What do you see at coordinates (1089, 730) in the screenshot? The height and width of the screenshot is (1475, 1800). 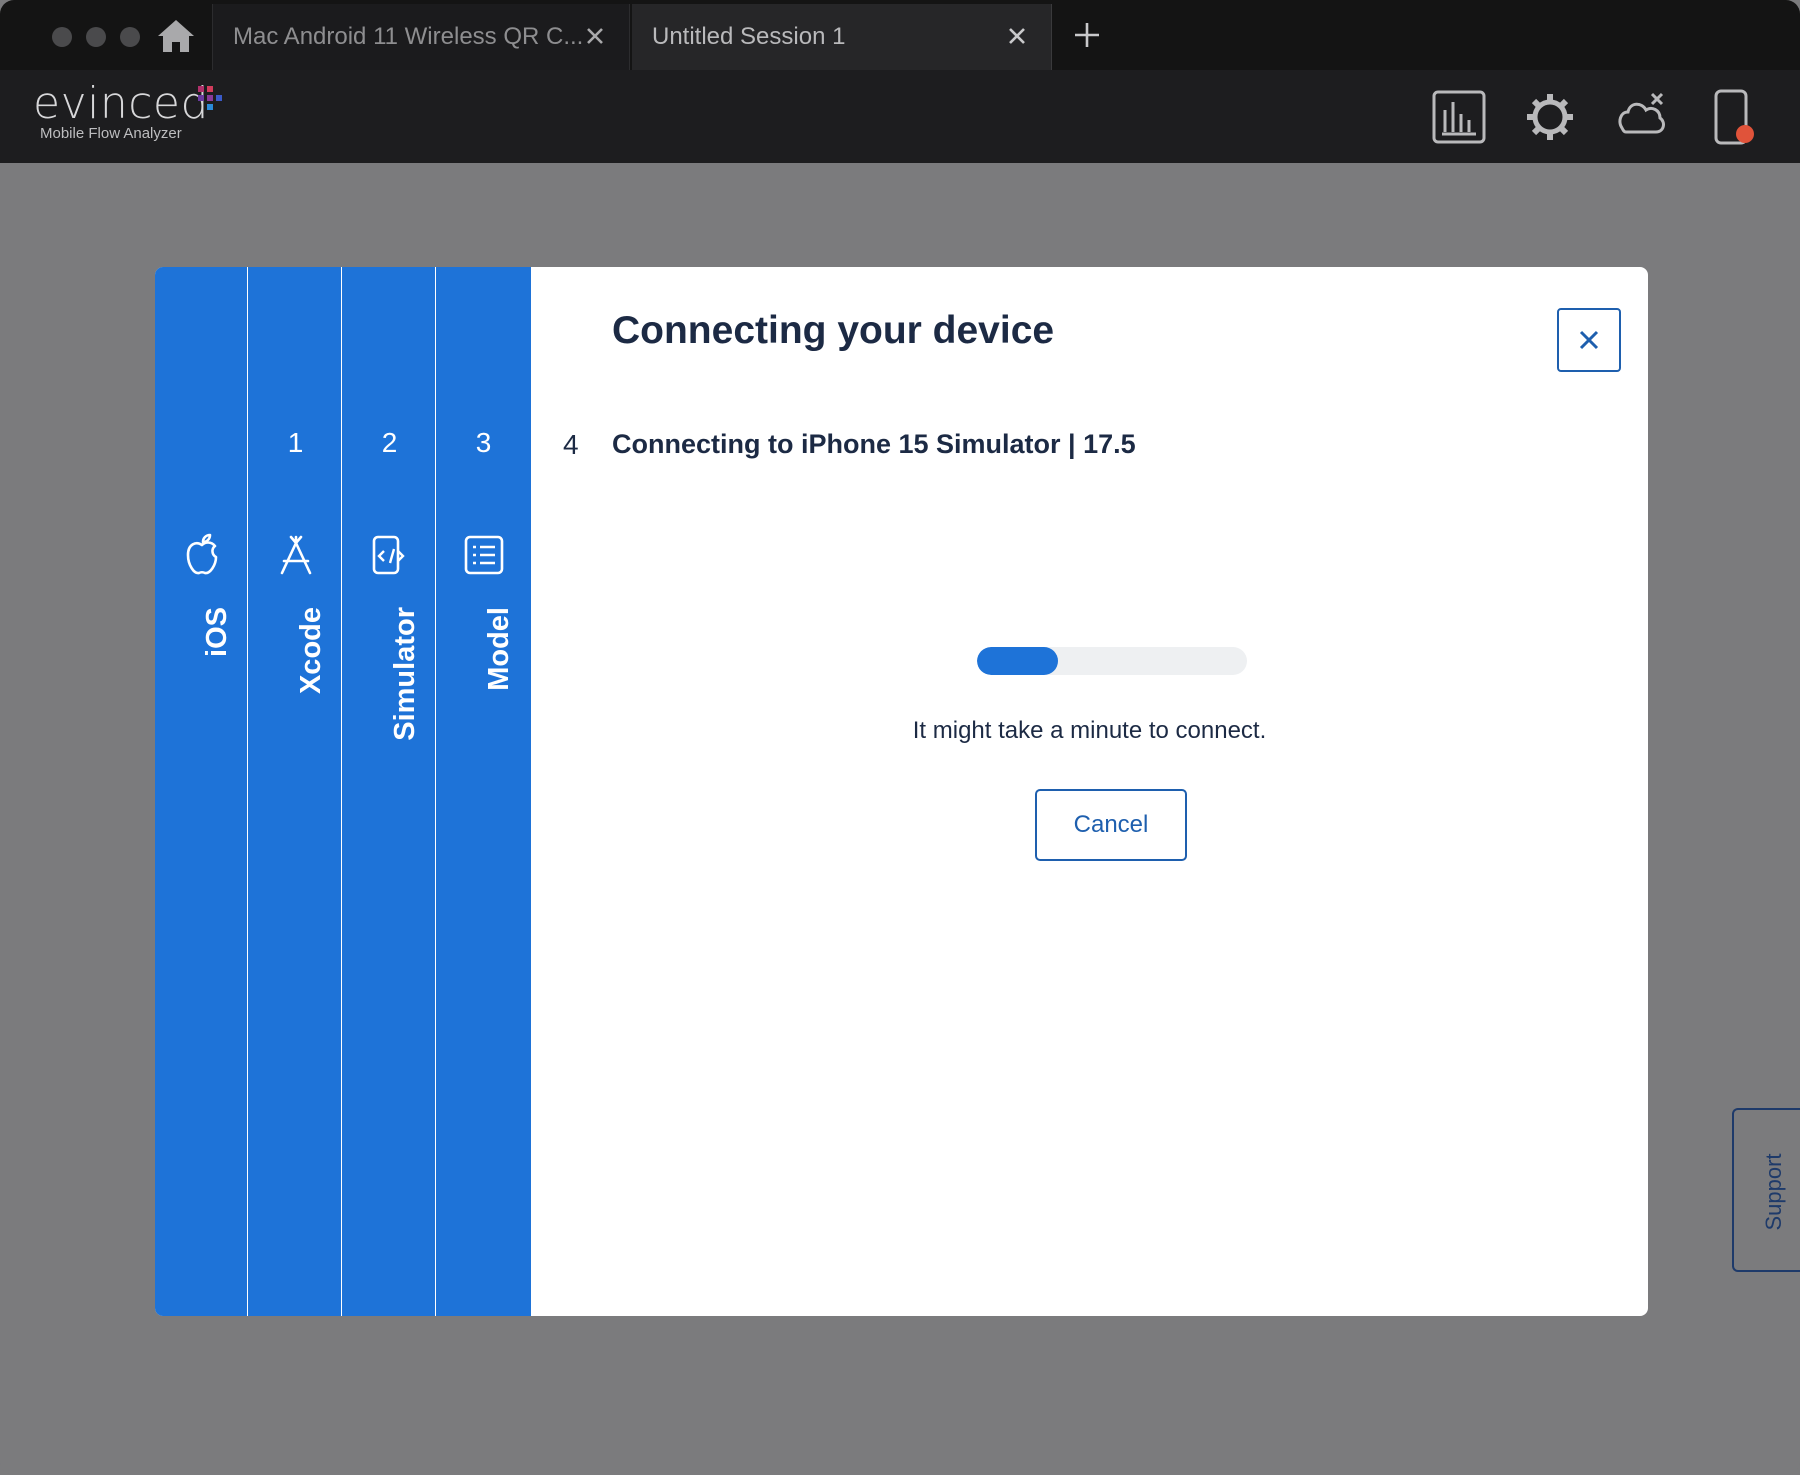 I see `connection-hint: It might take a minute to connect.` at bounding box center [1089, 730].